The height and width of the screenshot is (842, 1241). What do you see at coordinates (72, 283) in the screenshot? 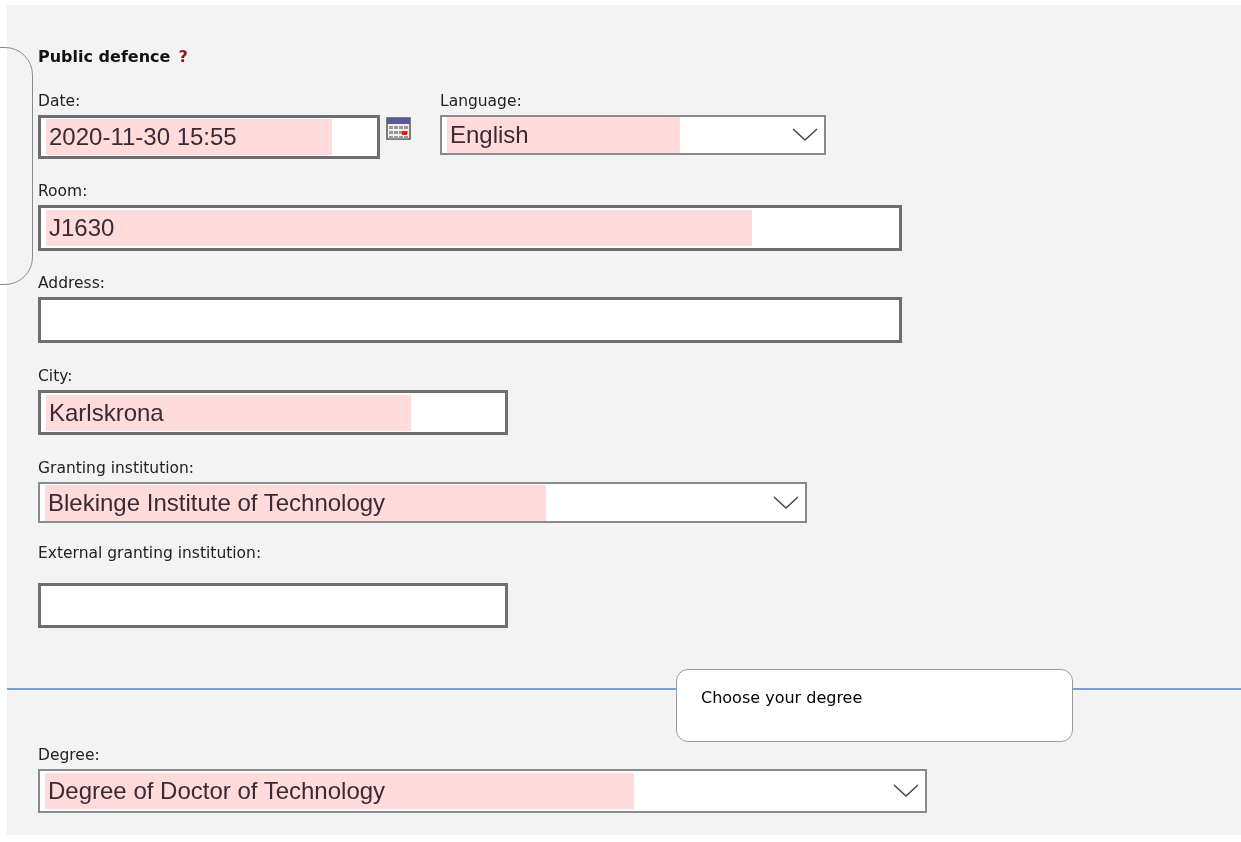
I see `field-label: Address:` at bounding box center [72, 283].